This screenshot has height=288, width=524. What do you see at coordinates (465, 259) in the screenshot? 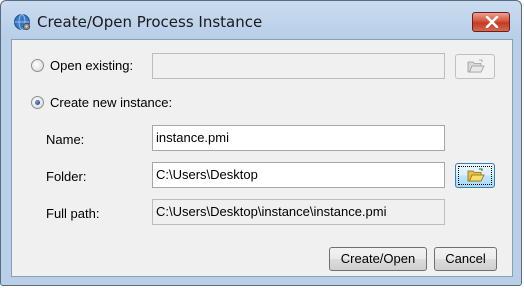
I see `cancel-button: Cancel` at bounding box center [465, 259].